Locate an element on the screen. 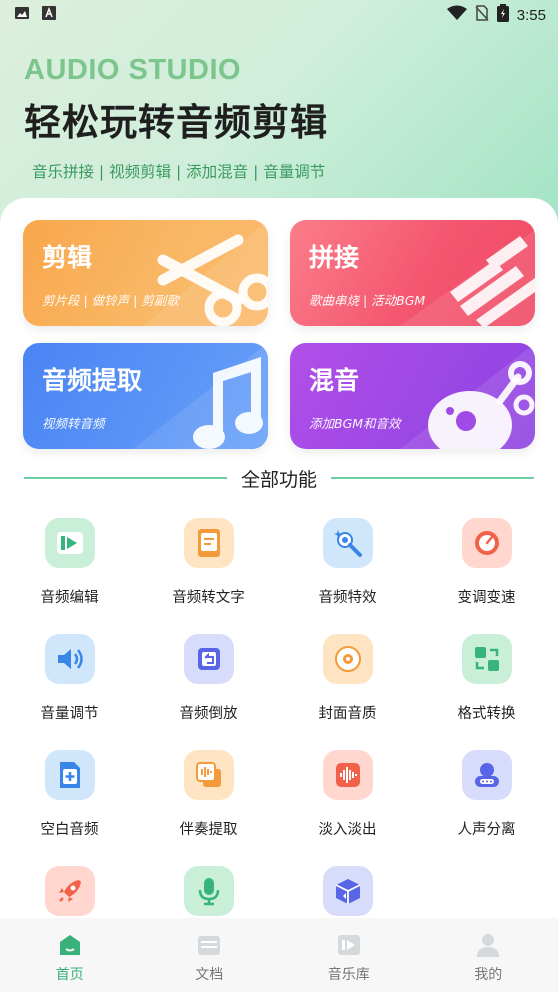  no-sim-icon is located at coordinates (482, 15).